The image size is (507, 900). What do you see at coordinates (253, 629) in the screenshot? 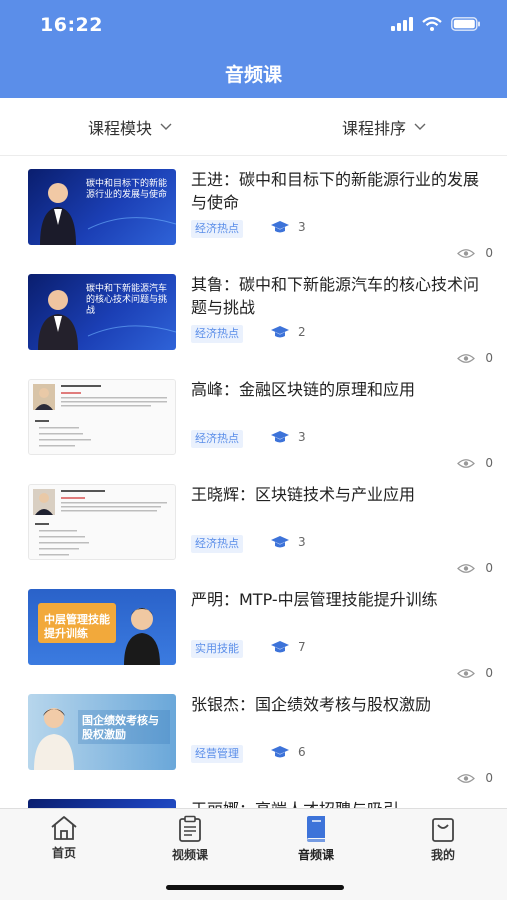
I see `course-item: 中层管理技能提升训练 严明：MTP-中层管理技能提升训练 实用技能 7 0` at bounding box center [253, 629].